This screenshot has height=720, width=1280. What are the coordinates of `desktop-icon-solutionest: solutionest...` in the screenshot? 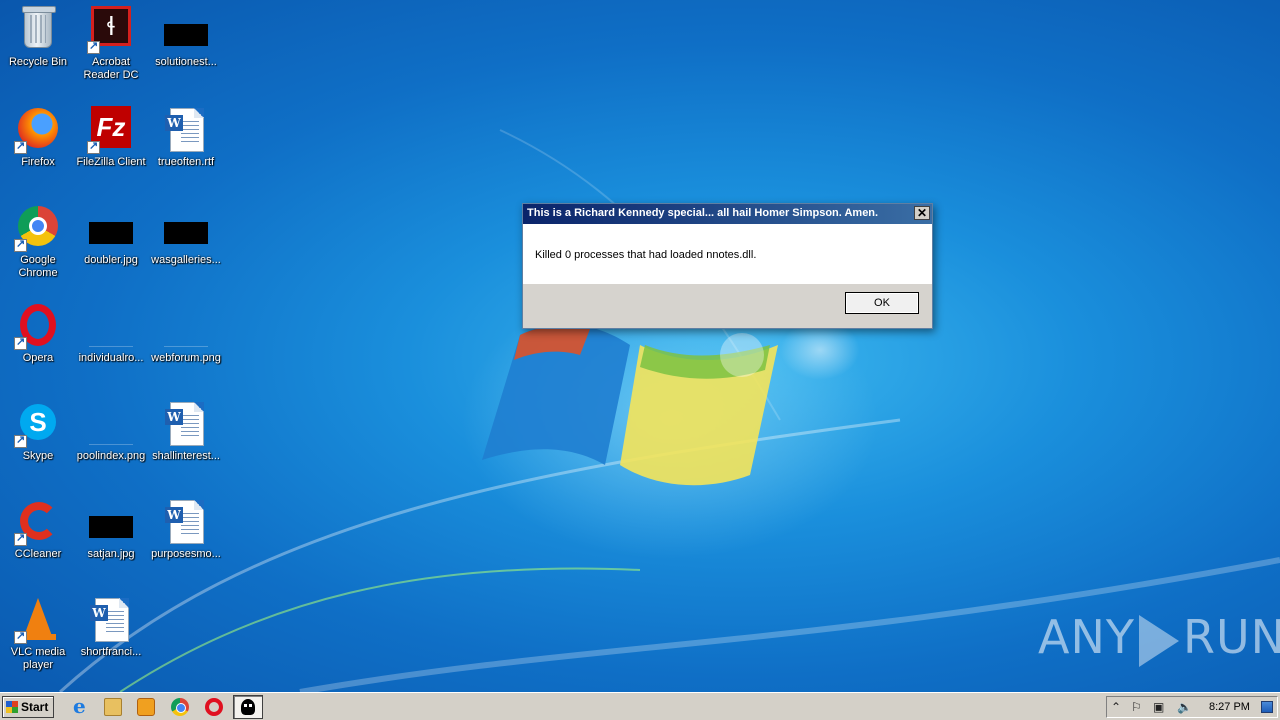 It's located at (186, 44).